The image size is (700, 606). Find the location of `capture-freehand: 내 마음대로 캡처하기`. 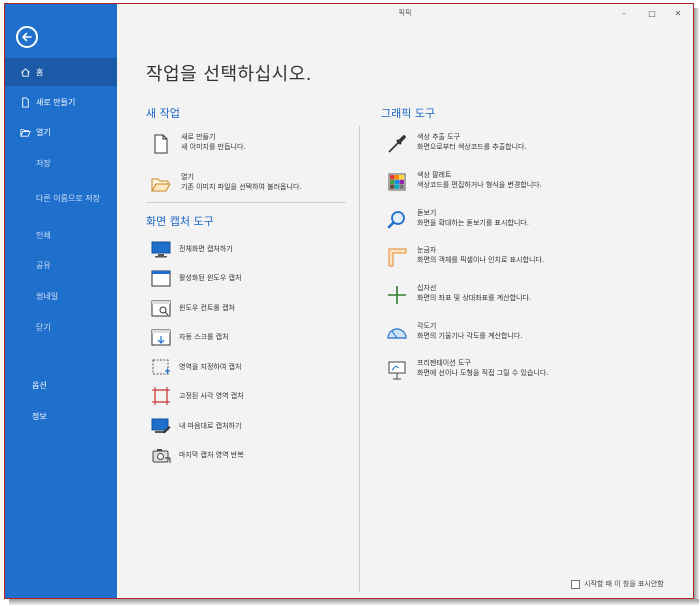

capture-freehand: 내 마음대로 캡처하기 is located at coordinates (195, 426).